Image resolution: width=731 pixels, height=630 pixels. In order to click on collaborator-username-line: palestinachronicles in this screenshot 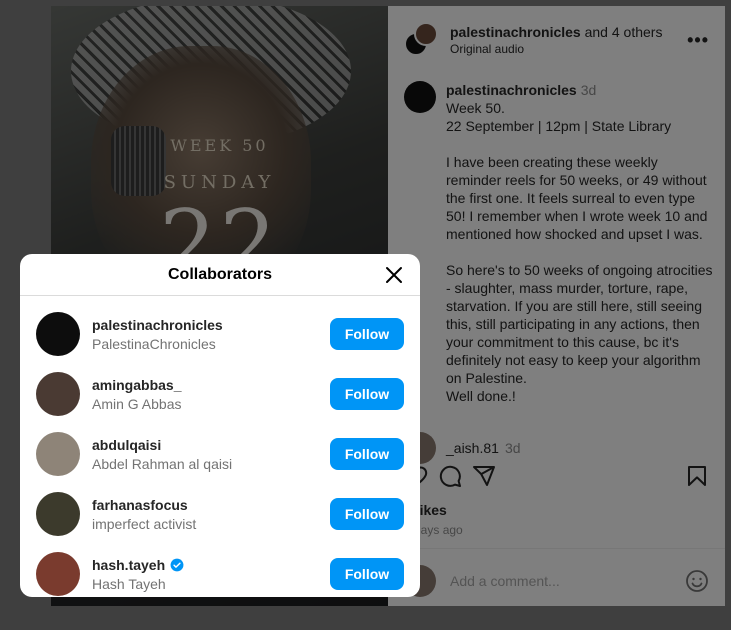, I will do `click(211, 325)`.